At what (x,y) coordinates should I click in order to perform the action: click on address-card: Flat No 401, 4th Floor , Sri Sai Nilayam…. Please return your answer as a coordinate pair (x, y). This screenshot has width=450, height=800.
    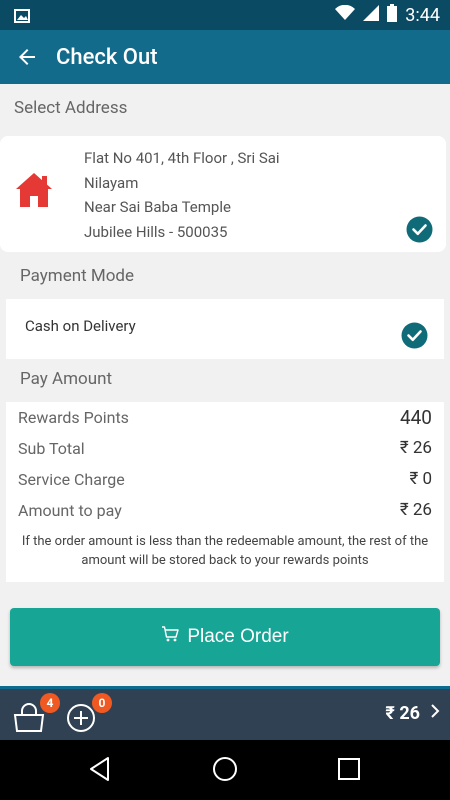
    Looking at the image, I should click on (223, 194).